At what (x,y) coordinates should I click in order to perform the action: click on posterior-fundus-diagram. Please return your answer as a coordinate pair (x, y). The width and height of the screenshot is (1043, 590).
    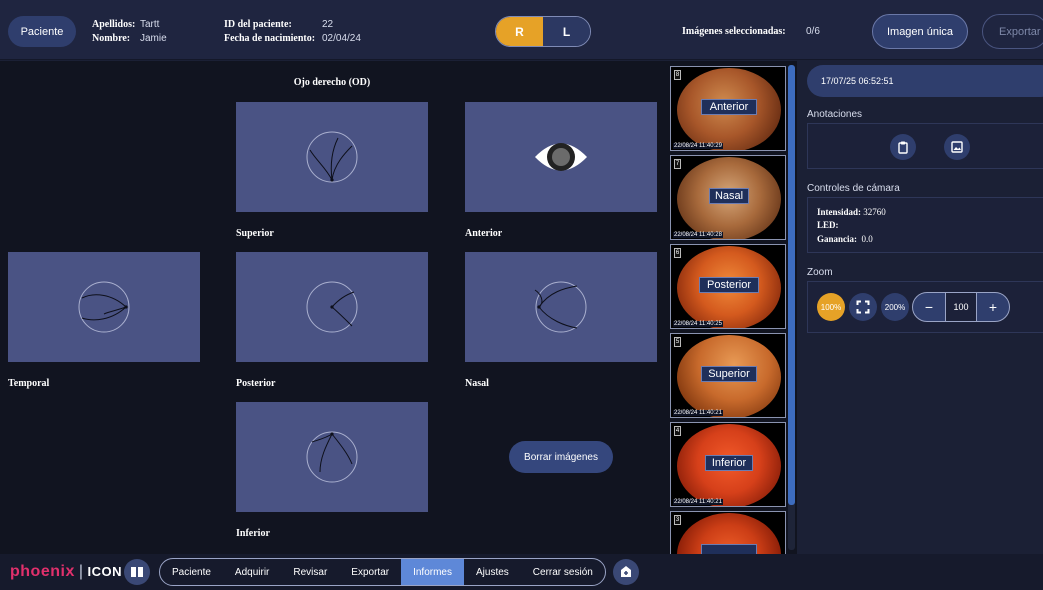
    Looking at the image, I should click on (332, 307).